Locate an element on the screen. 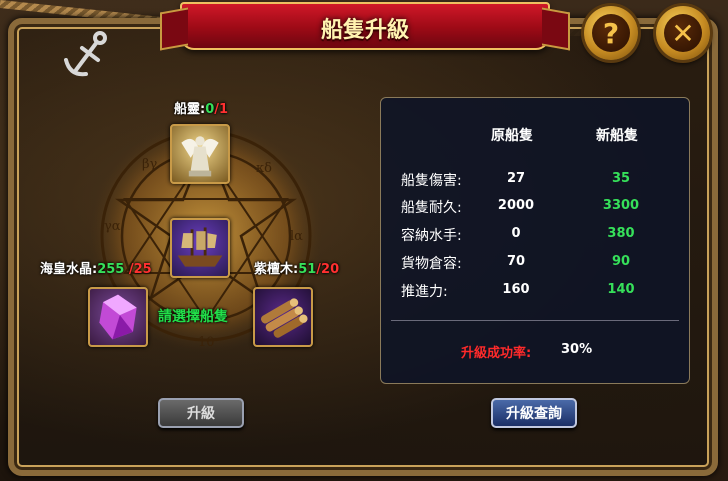 The image size is (728, 481). old-ship-header: 原船隻 is located at coordinates (512, 136).